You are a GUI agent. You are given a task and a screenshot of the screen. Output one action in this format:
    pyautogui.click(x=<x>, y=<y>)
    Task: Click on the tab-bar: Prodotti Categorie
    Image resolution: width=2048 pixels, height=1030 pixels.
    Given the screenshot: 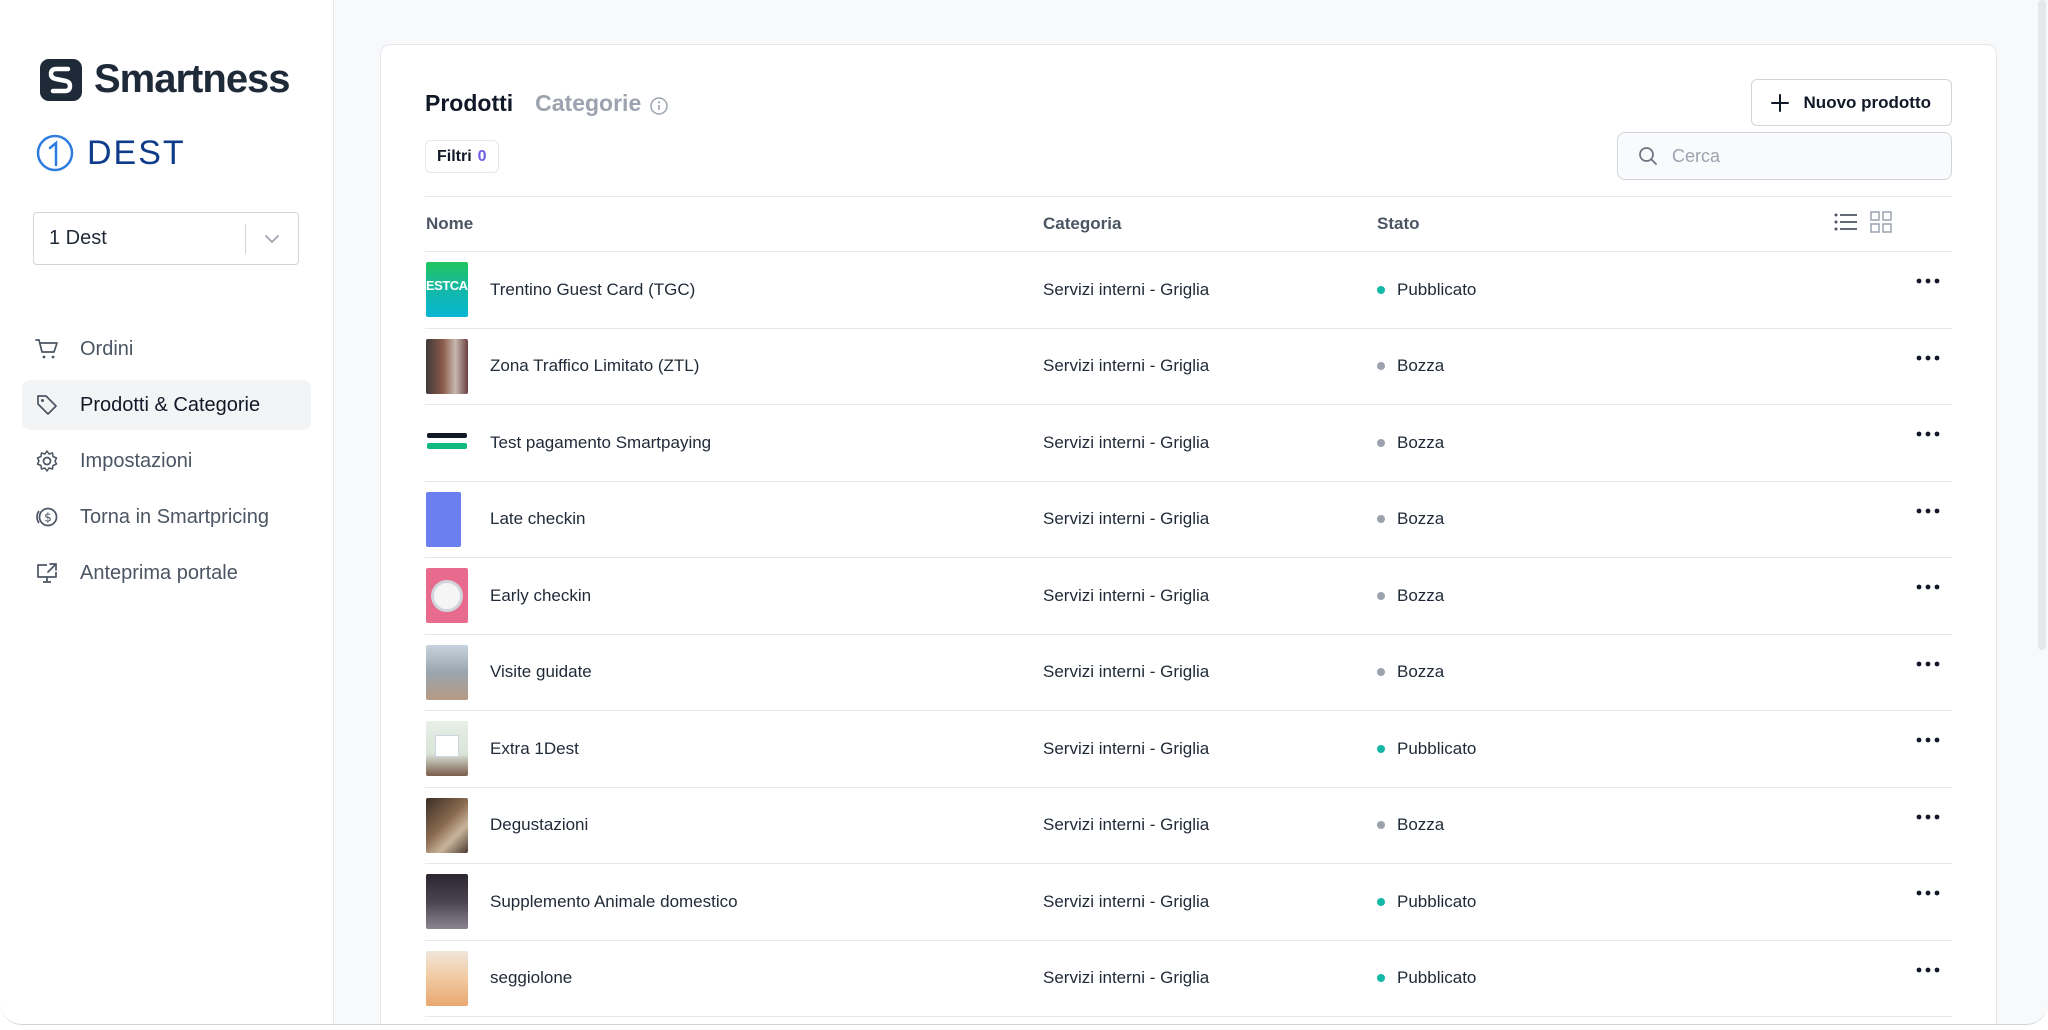 What is the action you would take?
    pyautogui.click(x=547, y=103)
    